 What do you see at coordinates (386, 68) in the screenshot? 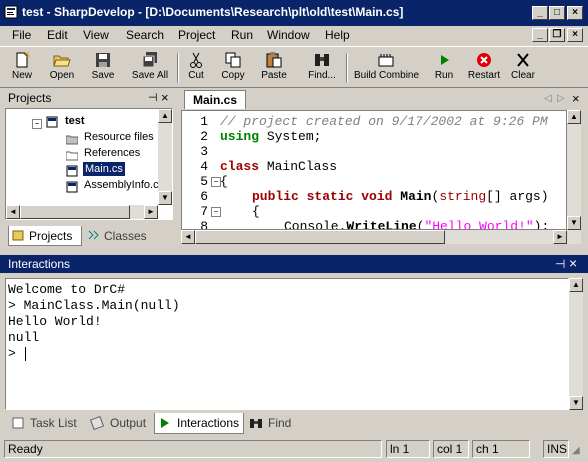
I see `build-combine-button: Build Combine` at bounding box center [386, 68].